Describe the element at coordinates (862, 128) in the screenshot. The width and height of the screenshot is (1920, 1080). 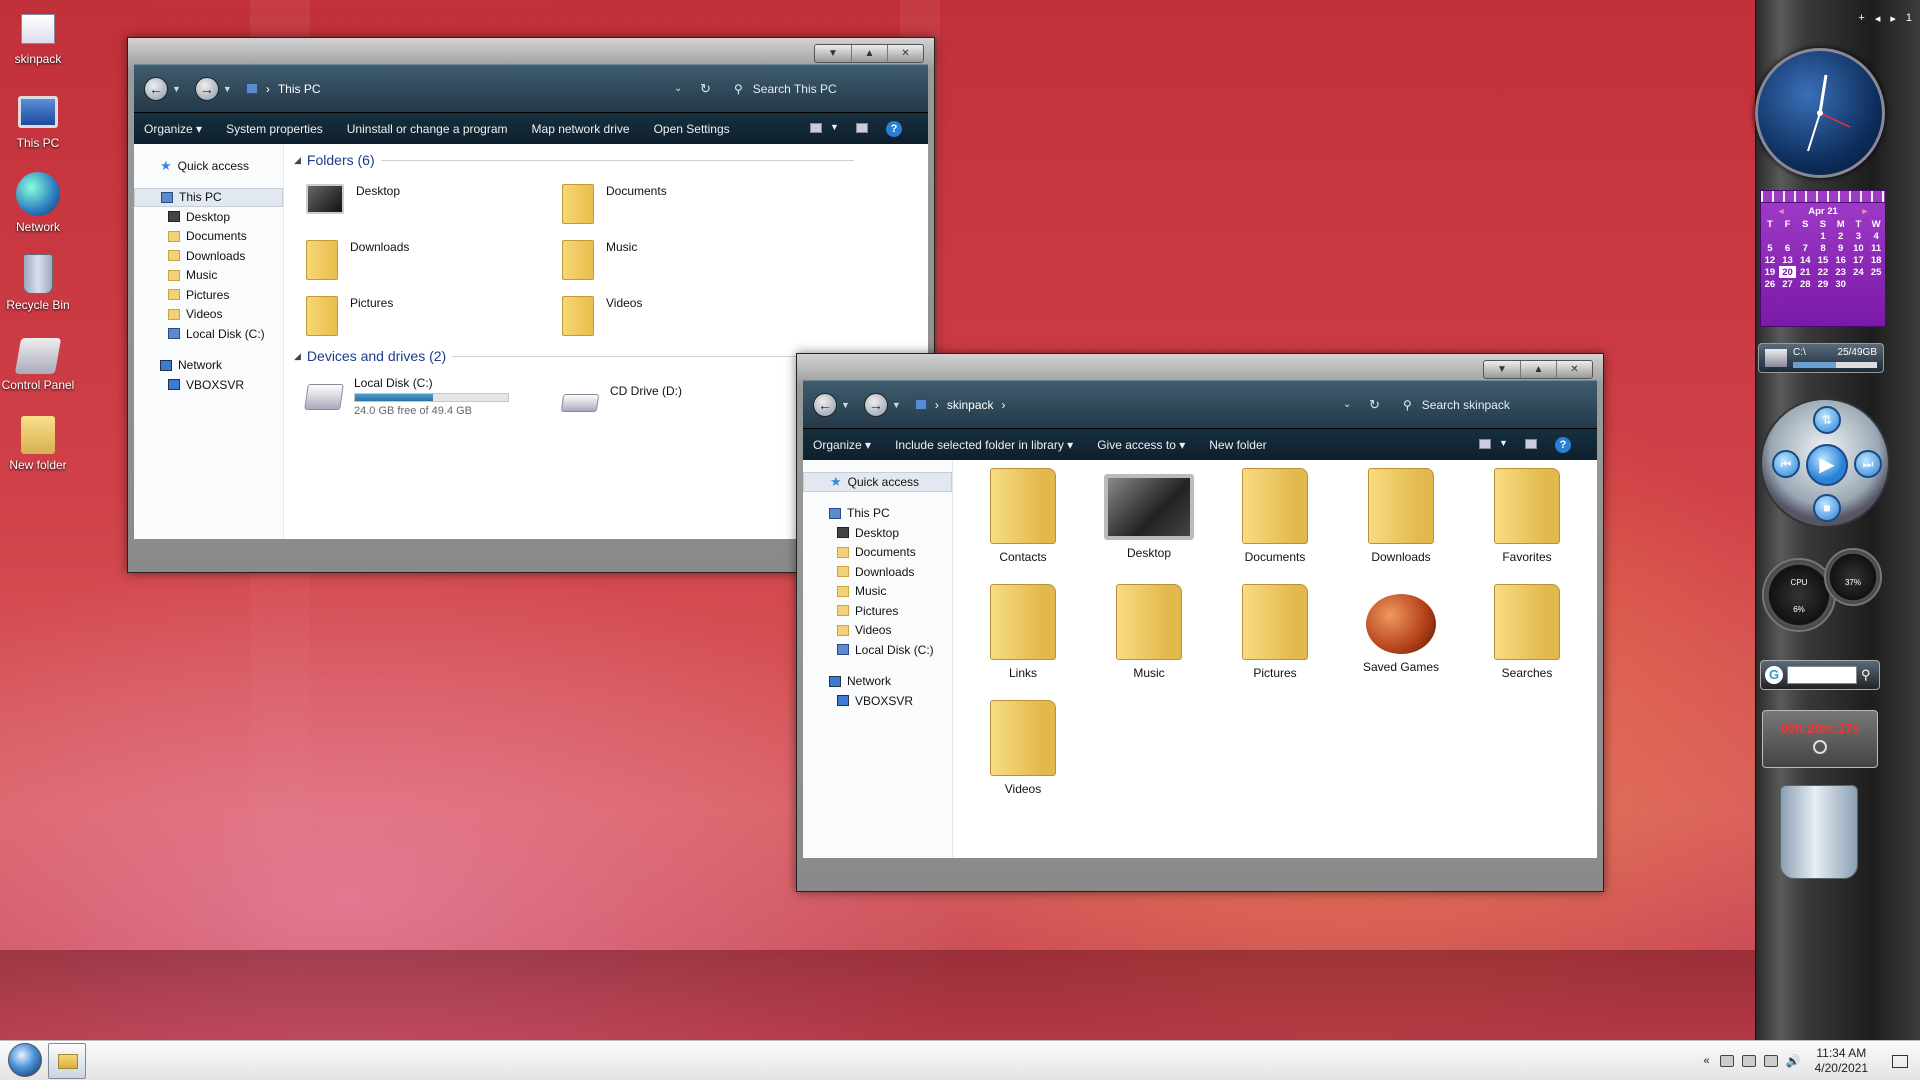
I see `preview-pane-icon` at that location.